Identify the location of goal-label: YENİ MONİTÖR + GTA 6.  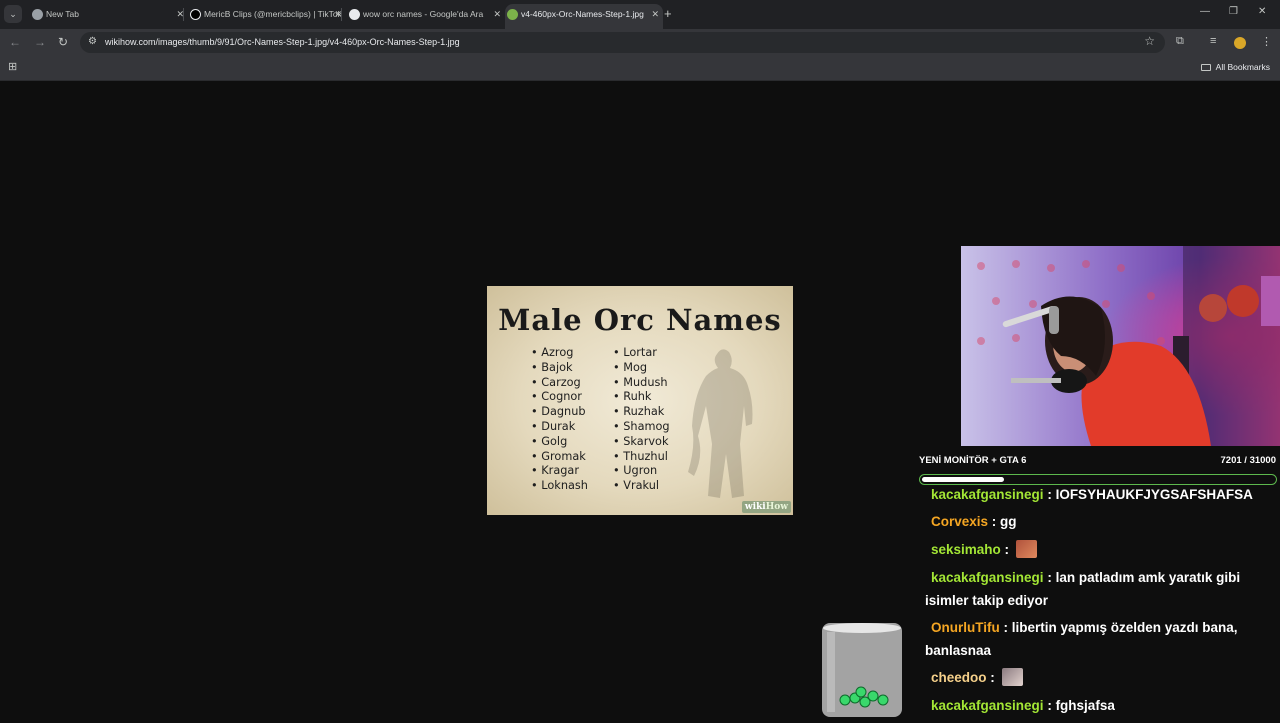
(973, 460).